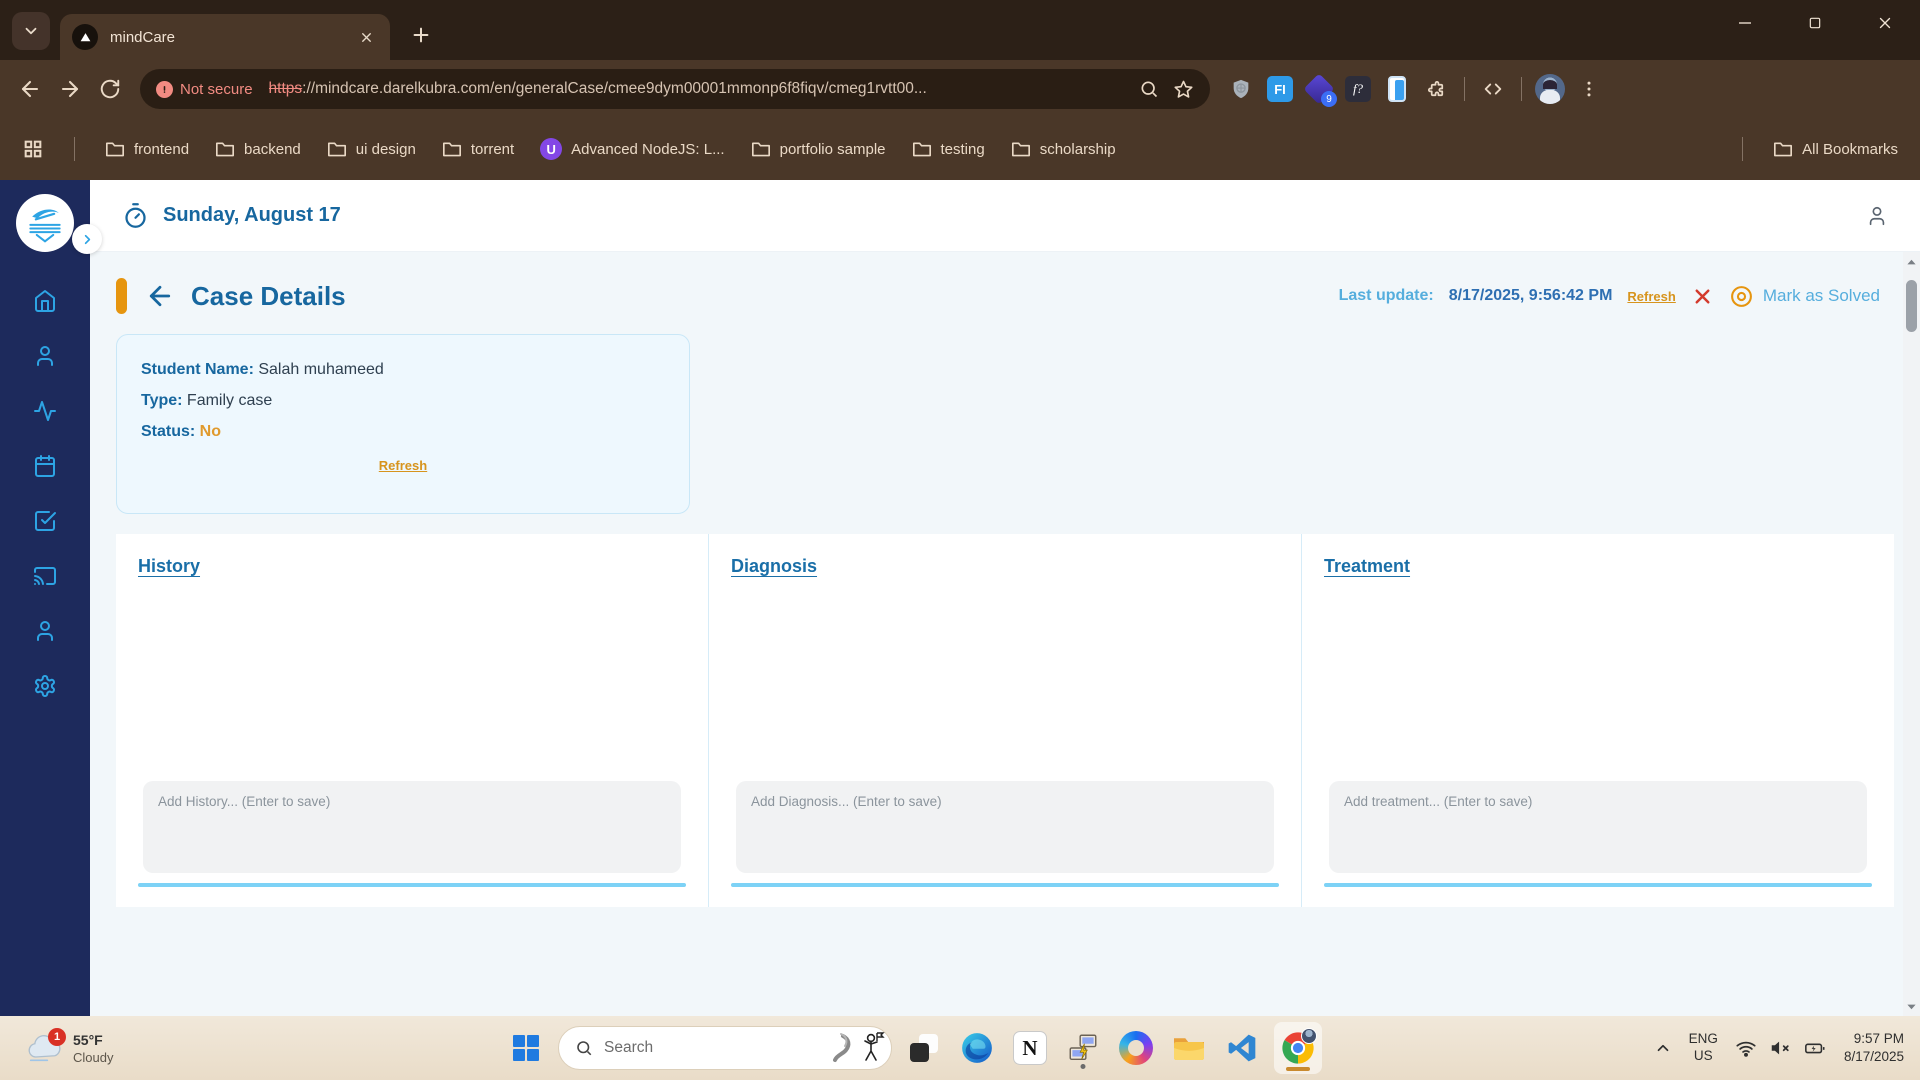 The image size is (1920, 1080). What do you see at coordinates (977, 1048) in the screenshot?
I see `taskbar-edge` at bounding box center [977, 1048].